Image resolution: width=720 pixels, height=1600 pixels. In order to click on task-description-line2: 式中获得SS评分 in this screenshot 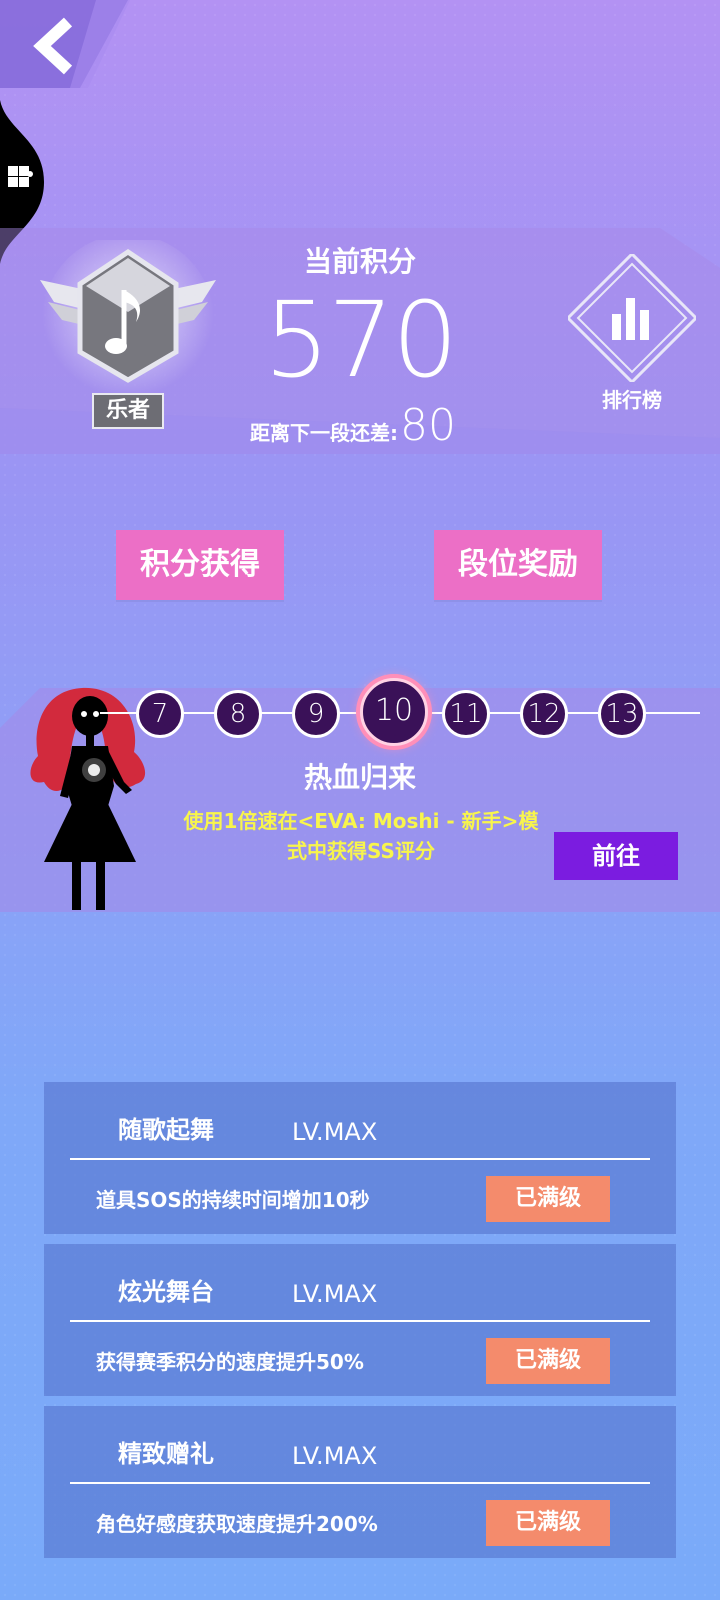, I will do `click(361, 851)`.